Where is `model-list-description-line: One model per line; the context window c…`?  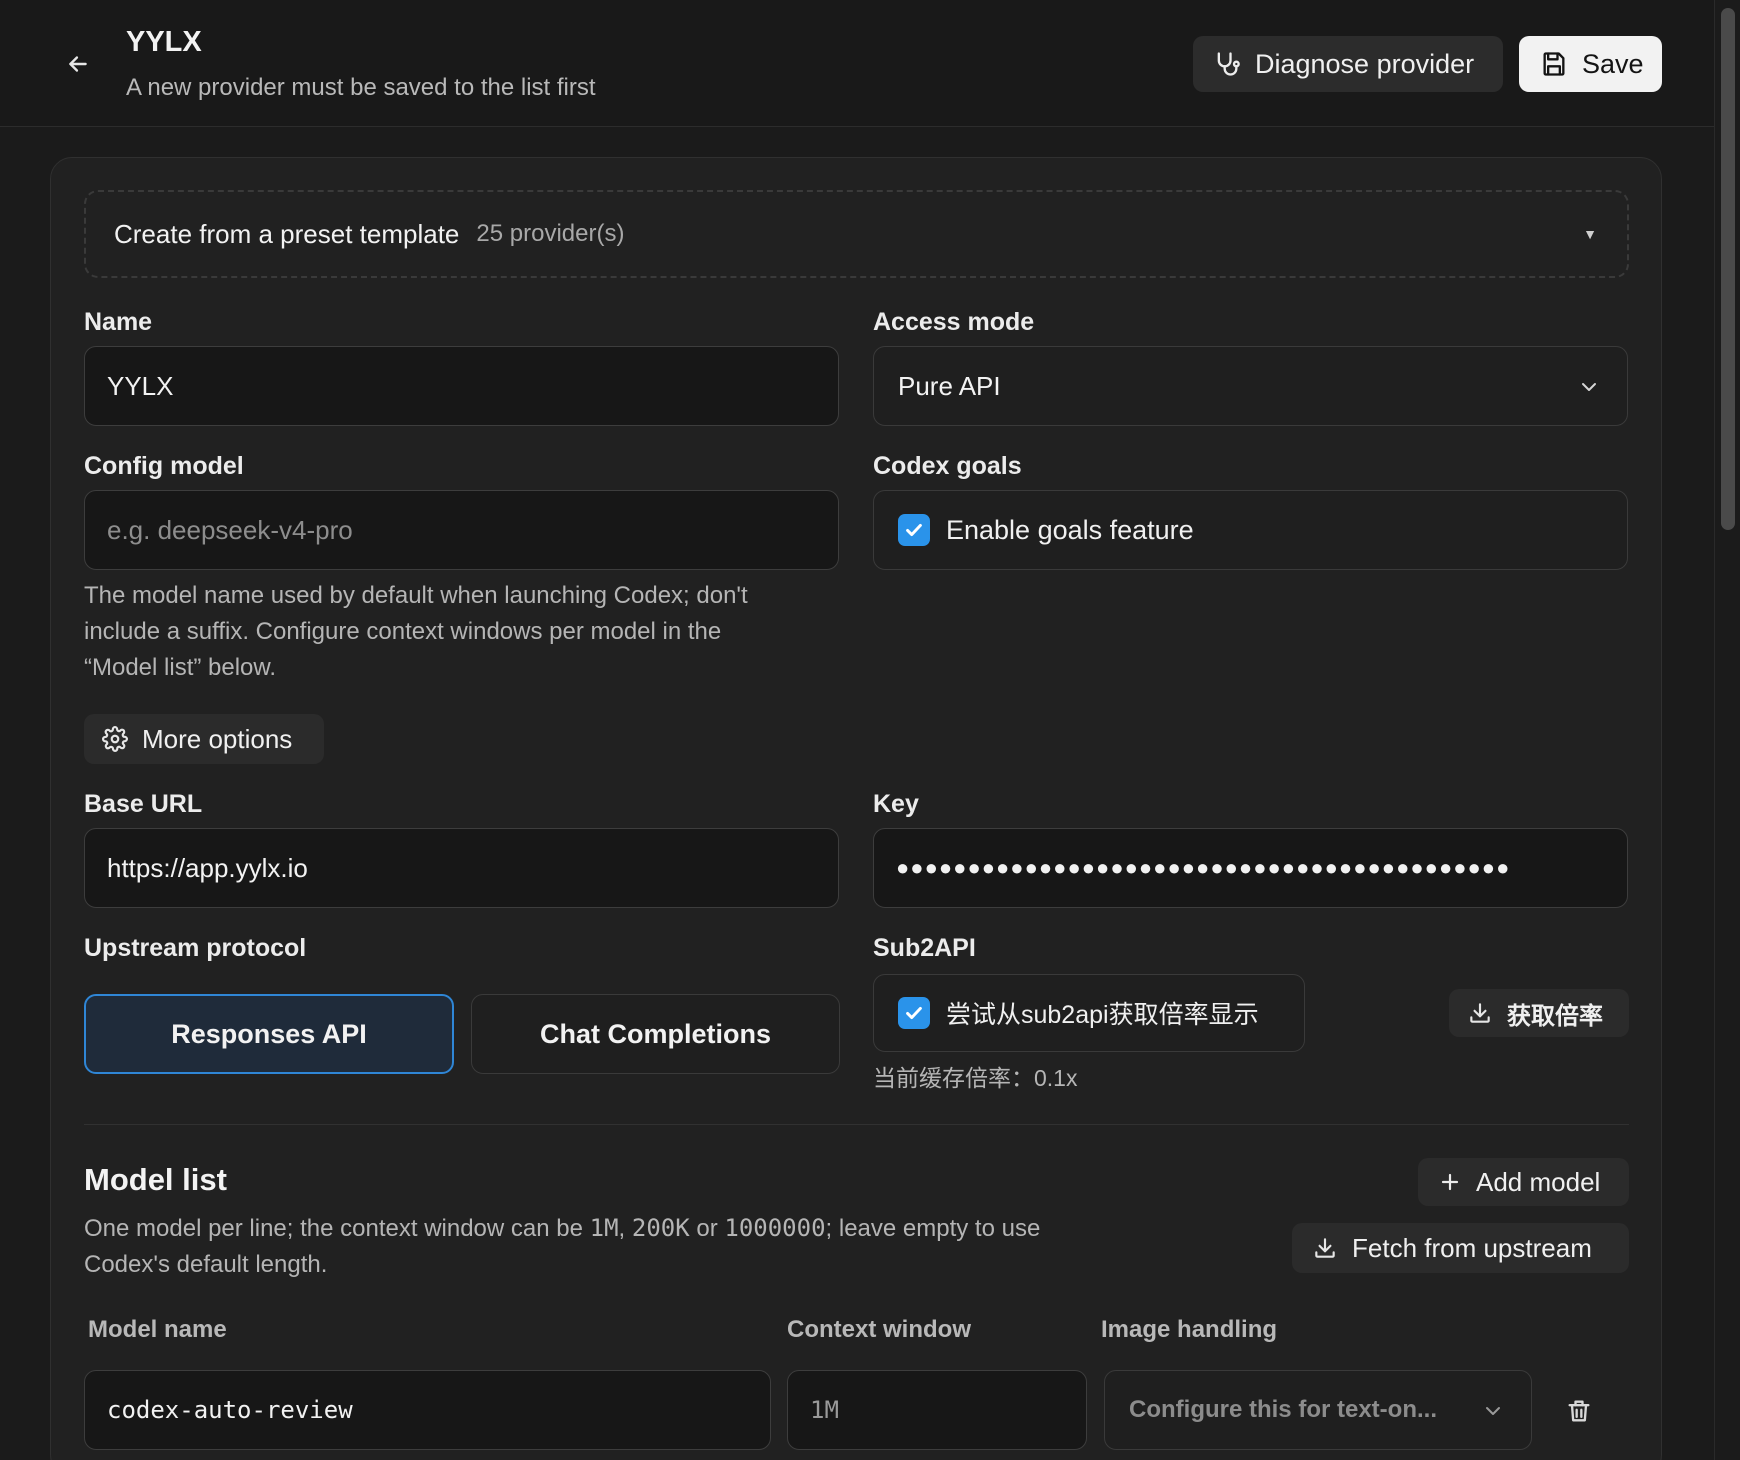 model-list-description-line: One model per line; the context window c… is located at coordinates (639, 1228).